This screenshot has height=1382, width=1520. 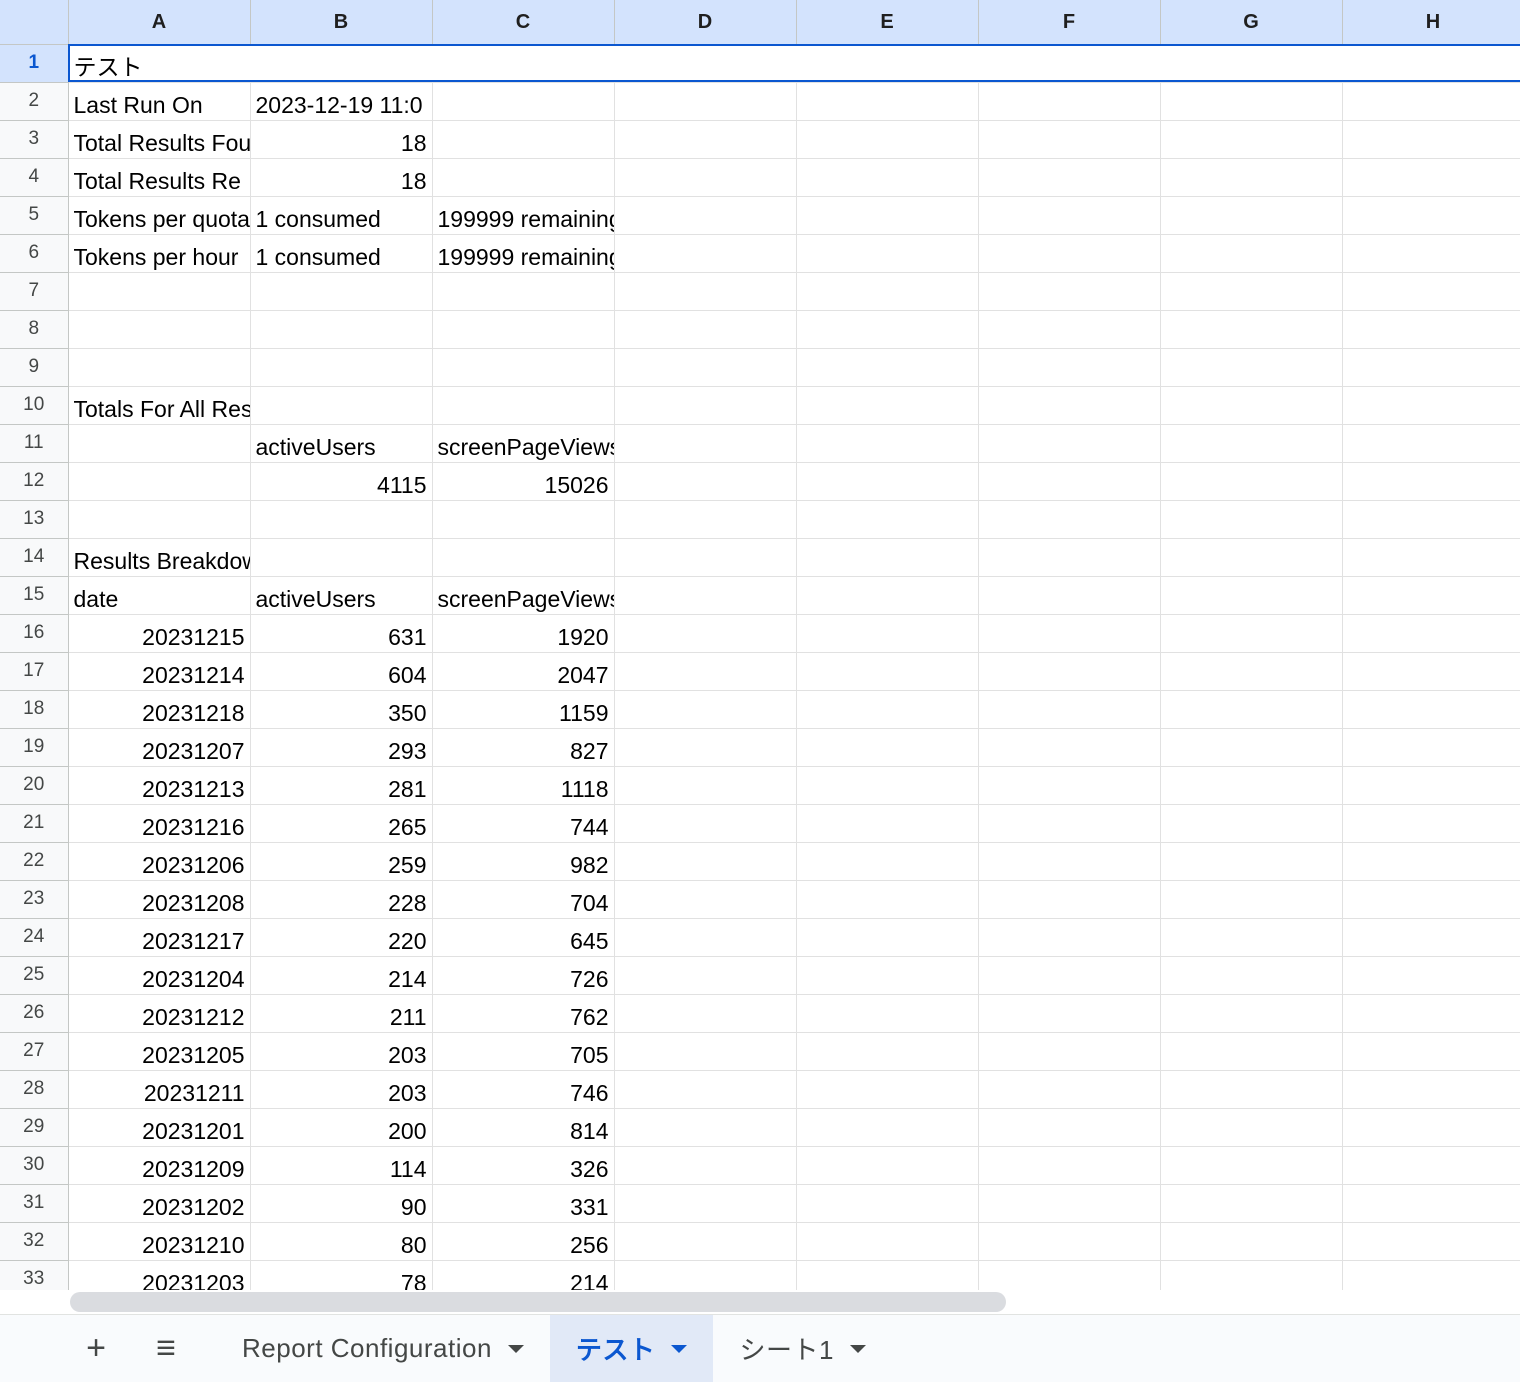 What do you see at coordinates (341, 101) in the screenshot?
I see `cell-b2: 2023-12-19 11:0` at bounding box center [341, 101].